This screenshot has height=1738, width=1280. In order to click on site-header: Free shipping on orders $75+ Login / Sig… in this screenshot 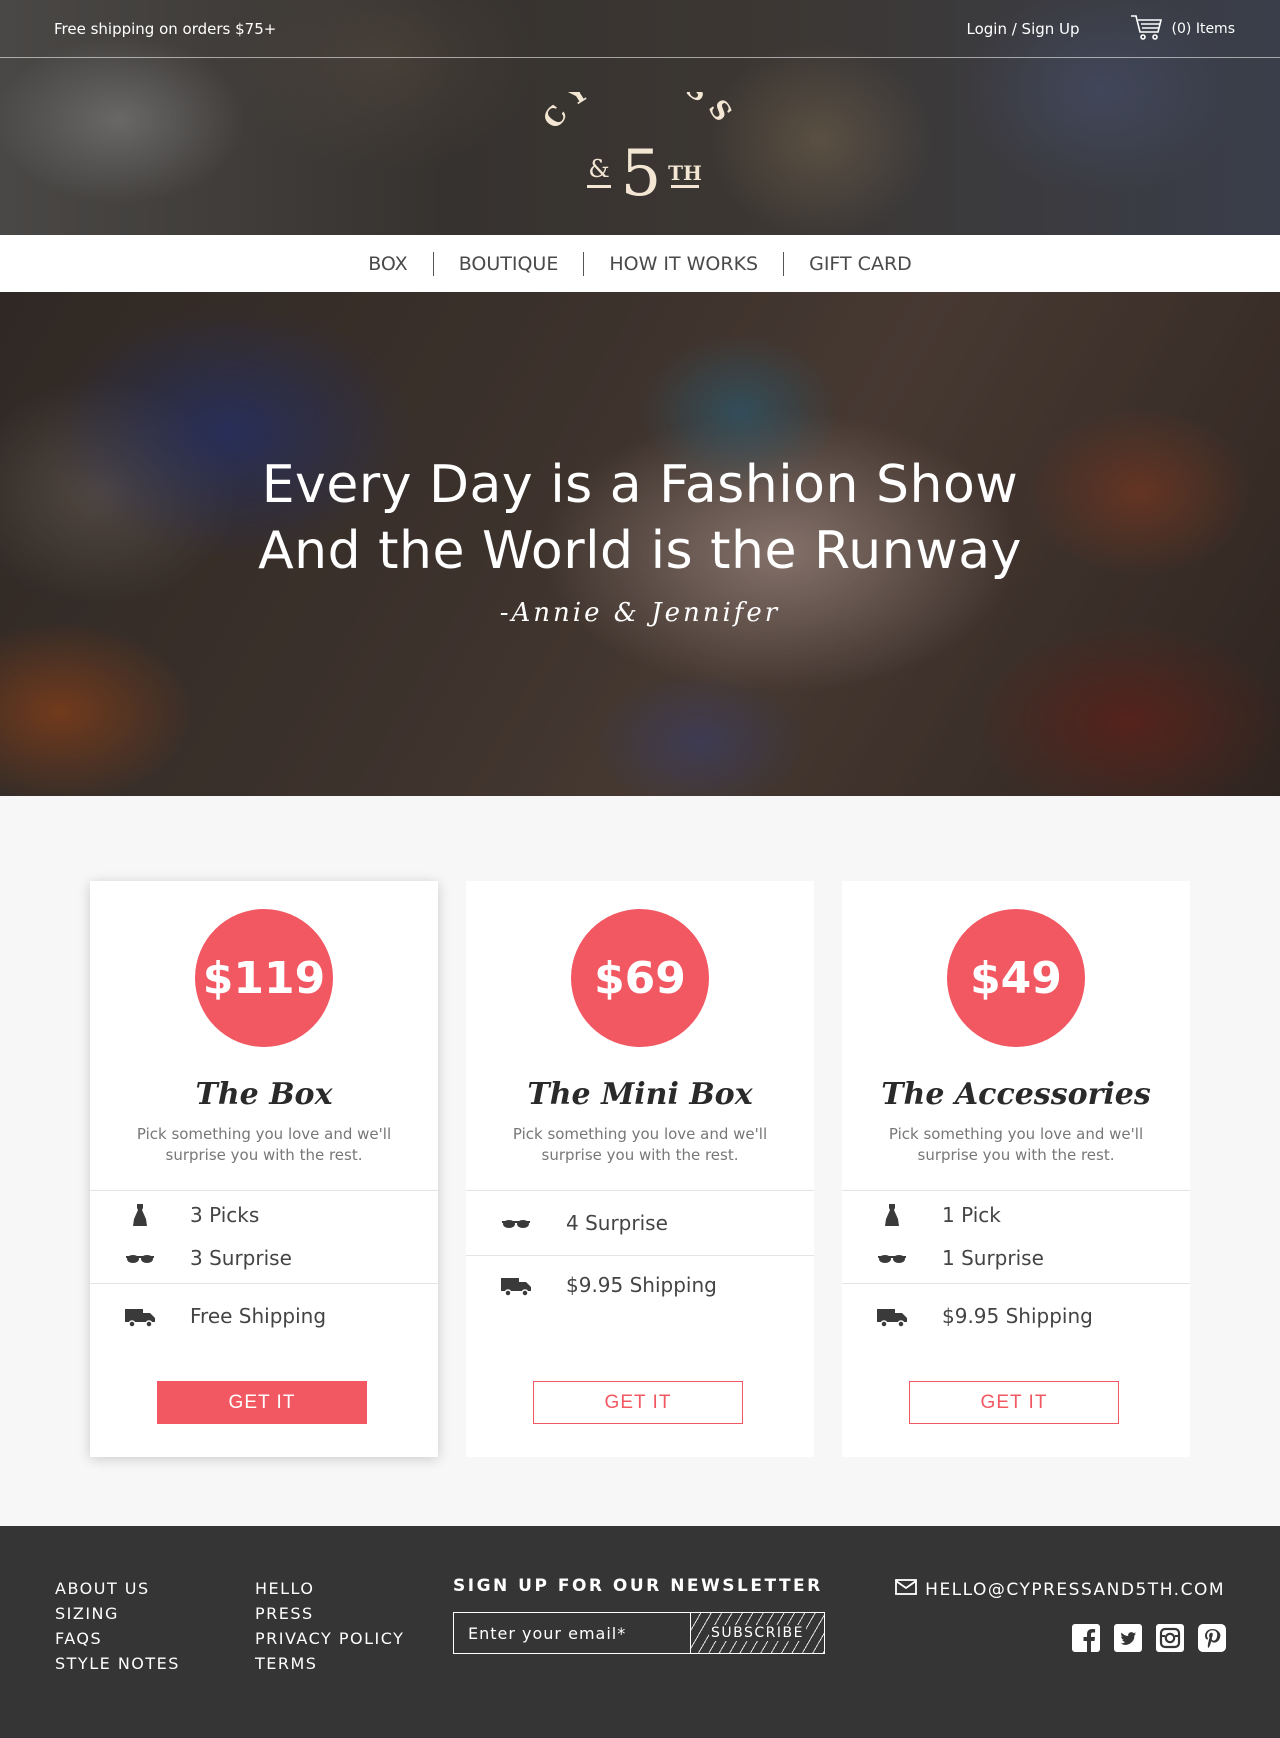, I will do `click(640, 117)`.